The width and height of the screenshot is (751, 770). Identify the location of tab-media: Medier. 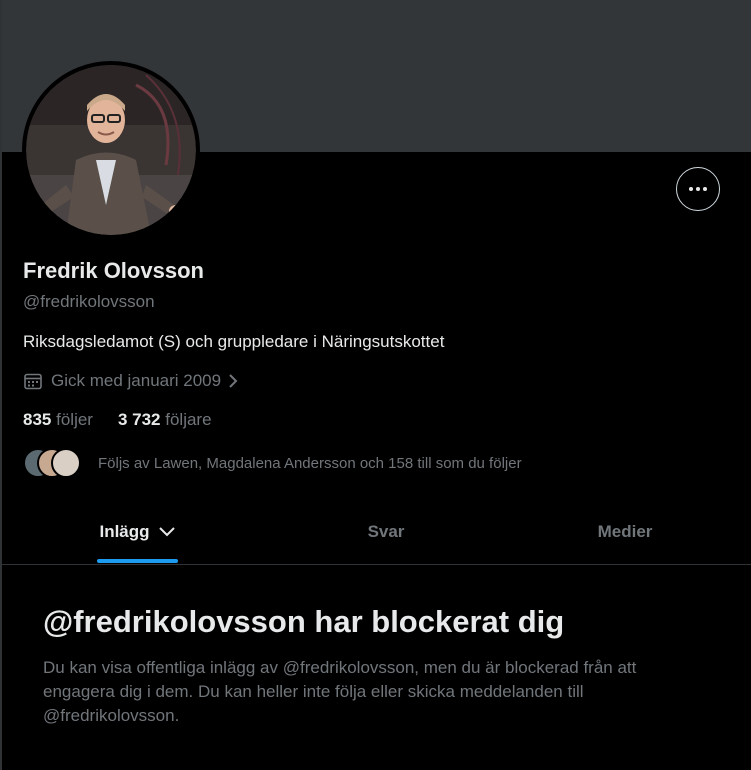
(625, 532).